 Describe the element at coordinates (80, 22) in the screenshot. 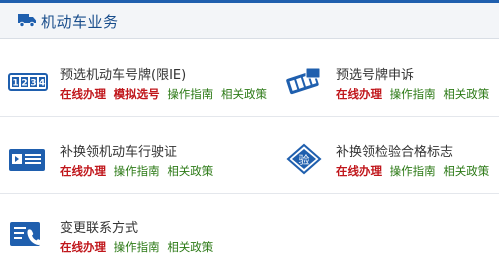

I see `section-title: 机动车业务` at that location.